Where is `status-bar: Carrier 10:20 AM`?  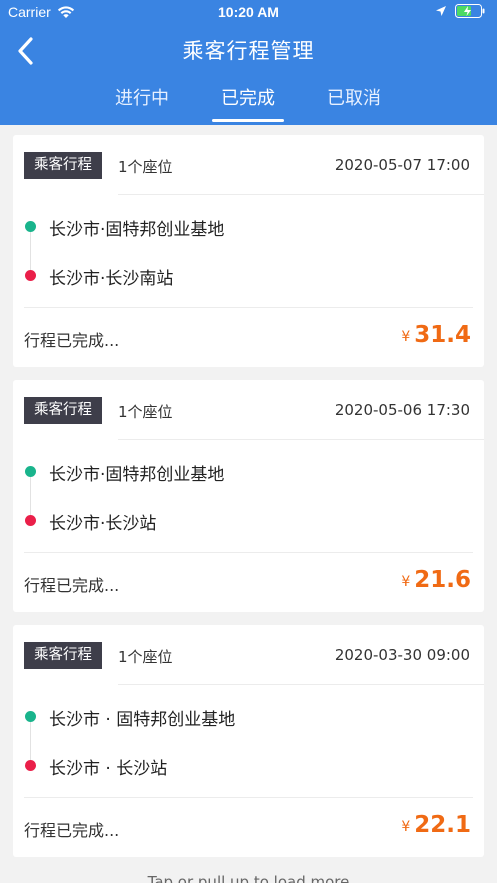
status-bar: Carrier 10:20 AM is located at coordinates (248, 13).